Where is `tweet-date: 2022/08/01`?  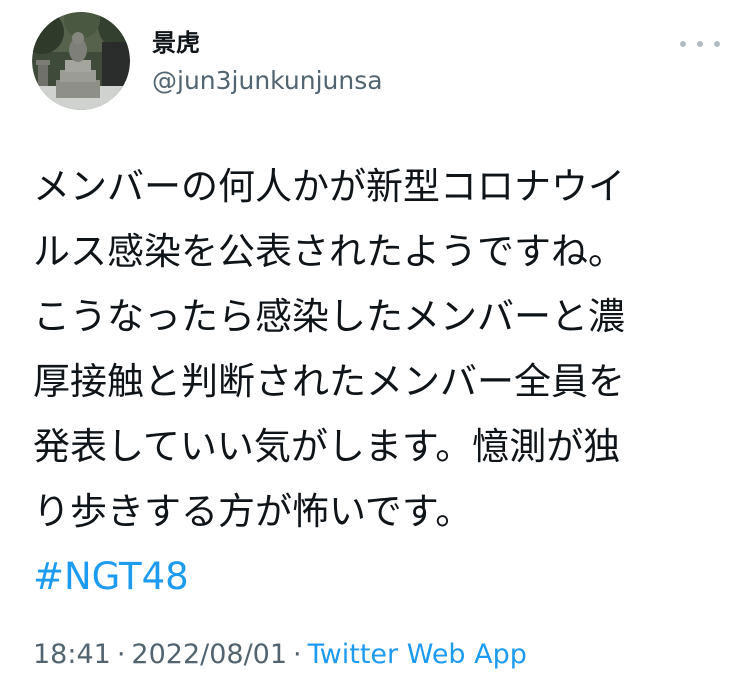
tweet-date: 2022/08/01 is located at coordinates (209, 654).